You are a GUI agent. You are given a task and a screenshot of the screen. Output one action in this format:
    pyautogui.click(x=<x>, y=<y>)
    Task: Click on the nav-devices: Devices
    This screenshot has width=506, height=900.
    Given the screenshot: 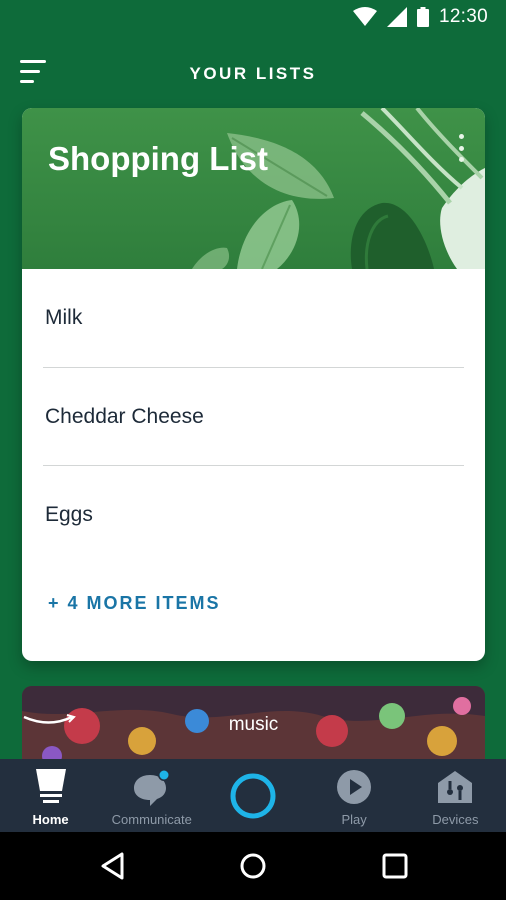 What is the action you would take?
    pyautogui.click(x=455, y=795)
    